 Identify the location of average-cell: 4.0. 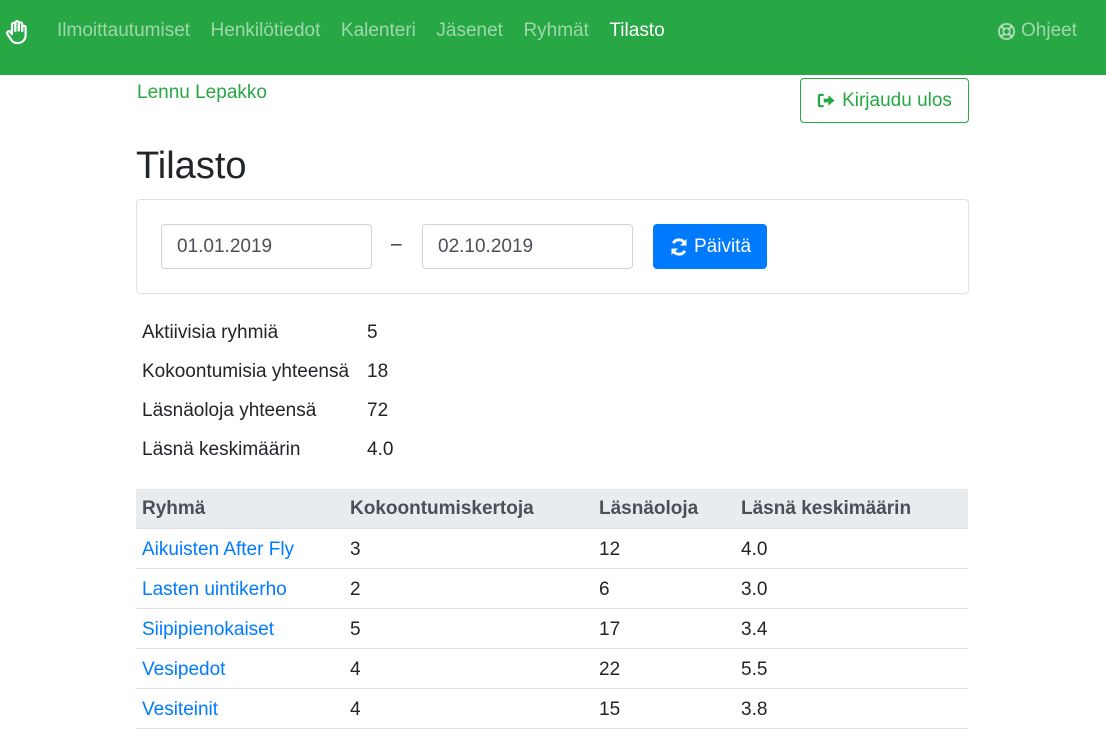
(754, 549).